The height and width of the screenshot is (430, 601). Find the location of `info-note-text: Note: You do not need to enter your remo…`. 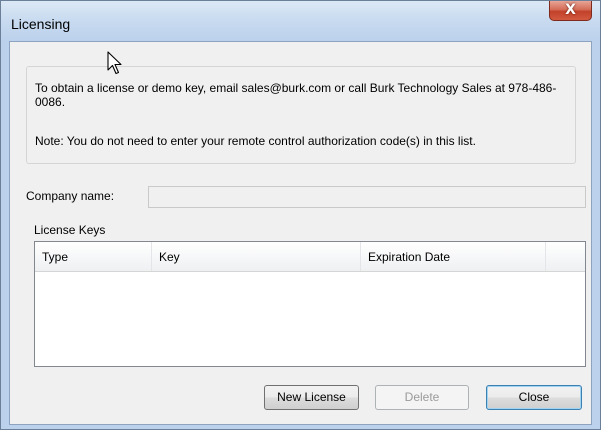

info-note-text: Note: You do not need to enter your remo… is located at coordinates (255, 141).